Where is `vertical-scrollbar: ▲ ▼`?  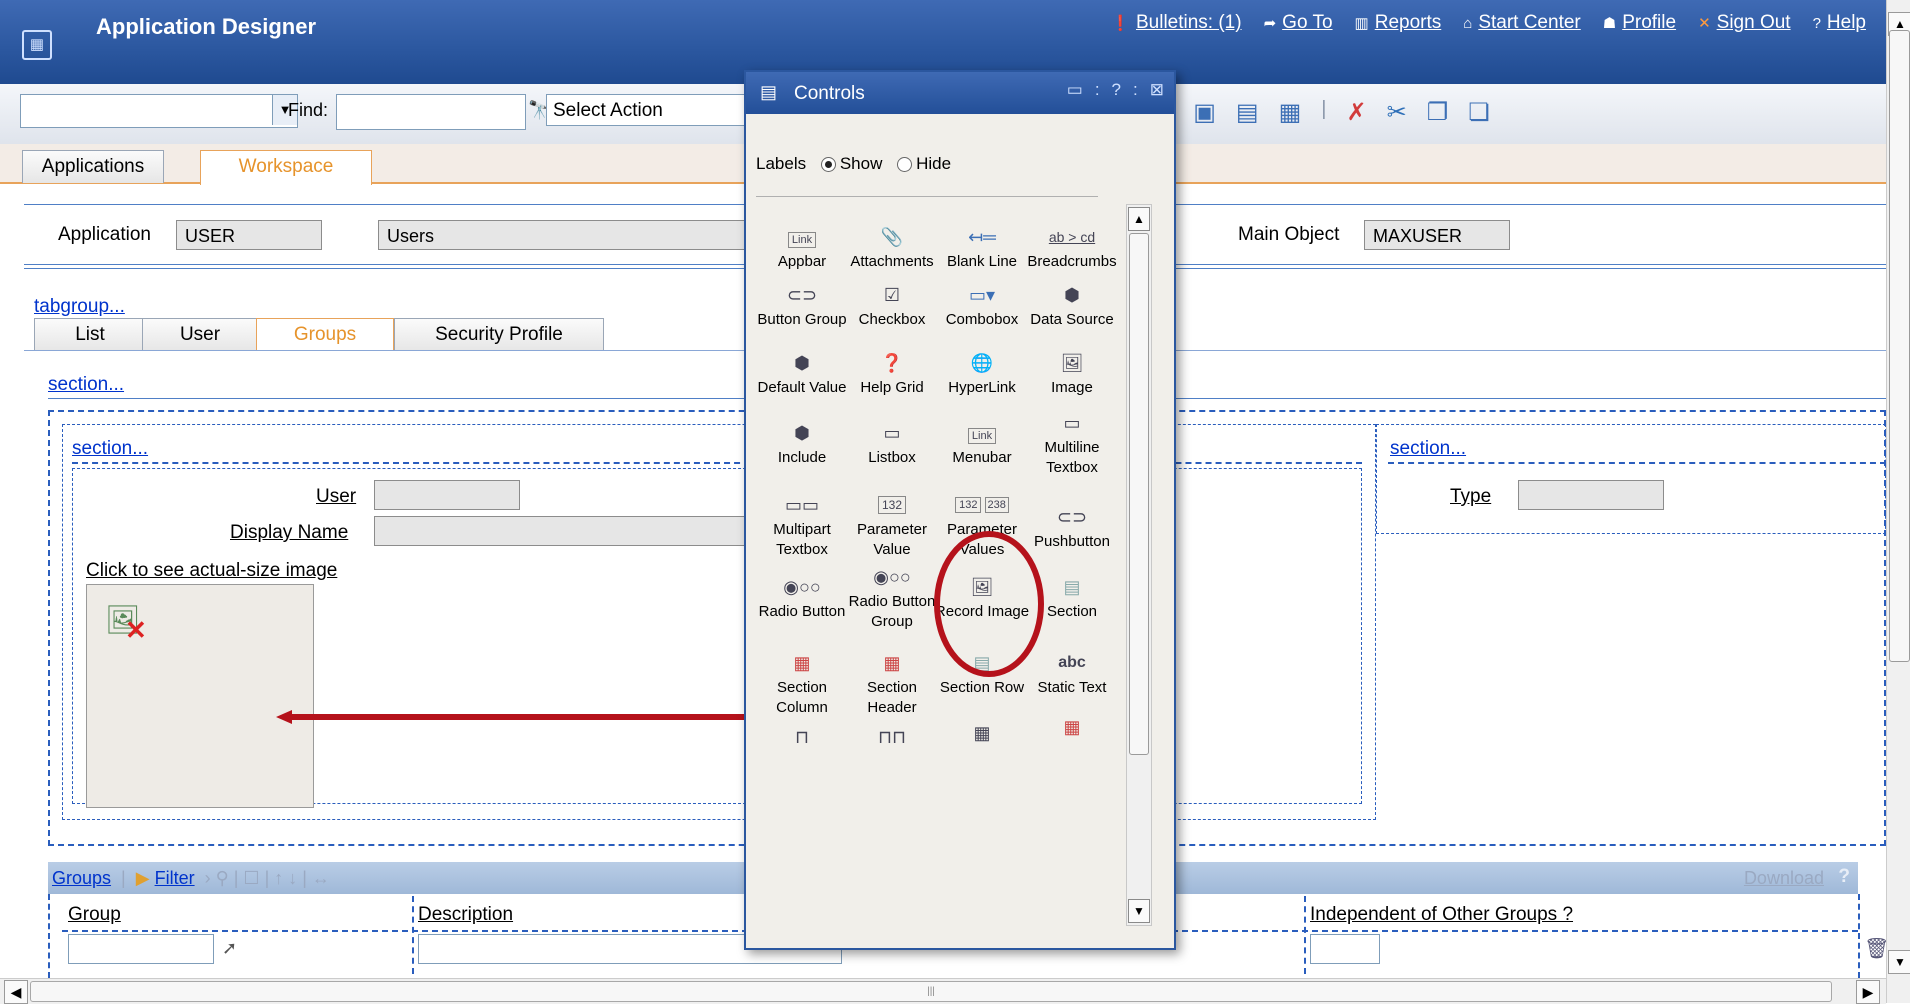
vertical-scrollbar: ▲ ▼ is located at coordinates (1898, 501).